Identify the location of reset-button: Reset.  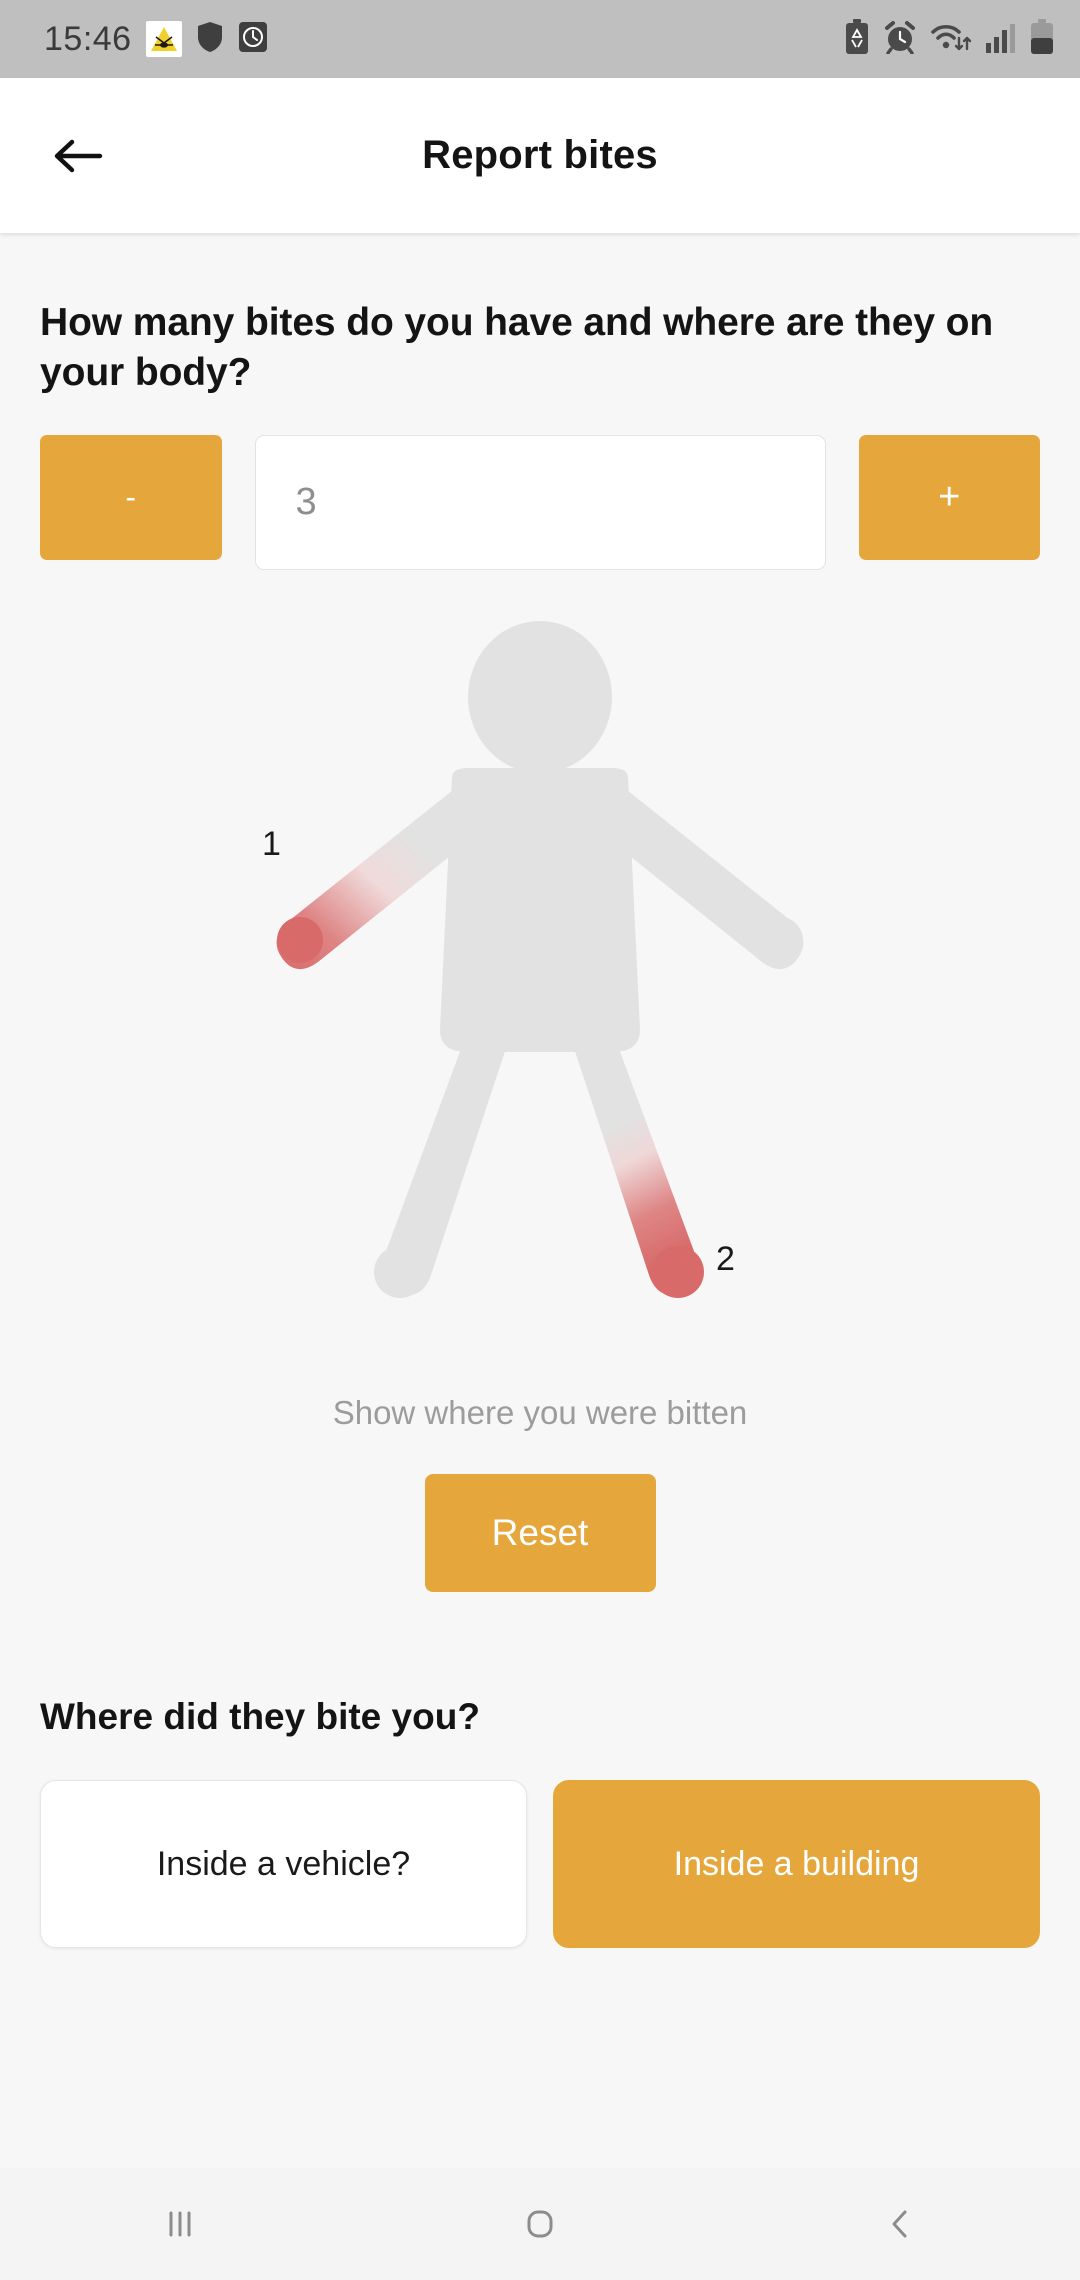
(540, 1533).